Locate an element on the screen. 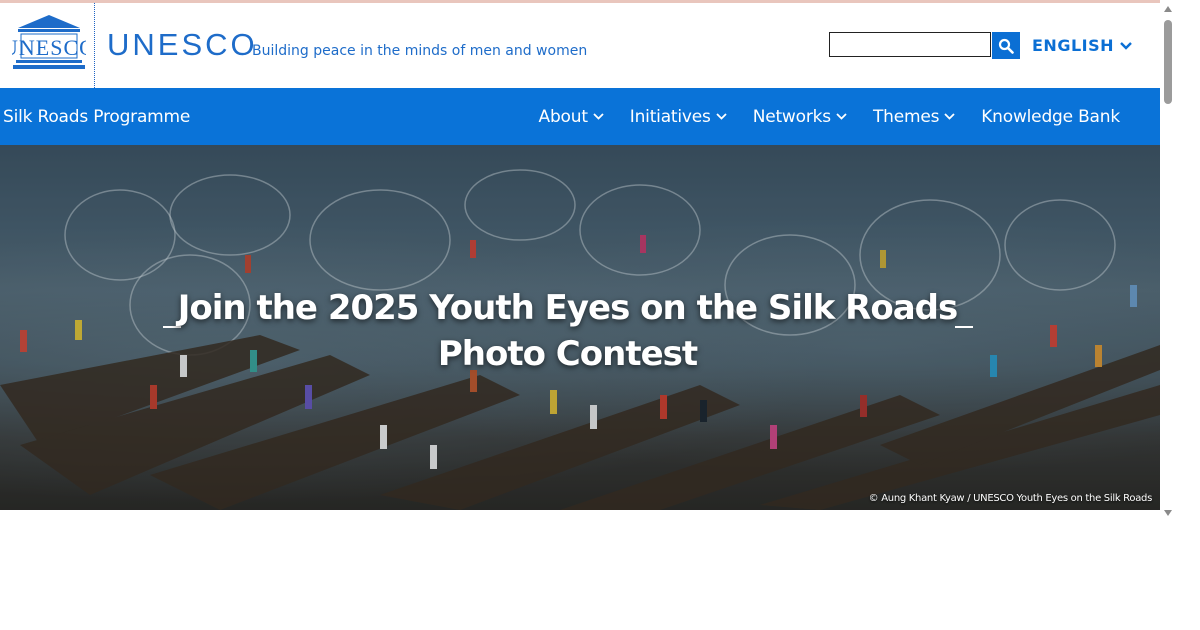  search-button is located at coordinates (1006, 45).